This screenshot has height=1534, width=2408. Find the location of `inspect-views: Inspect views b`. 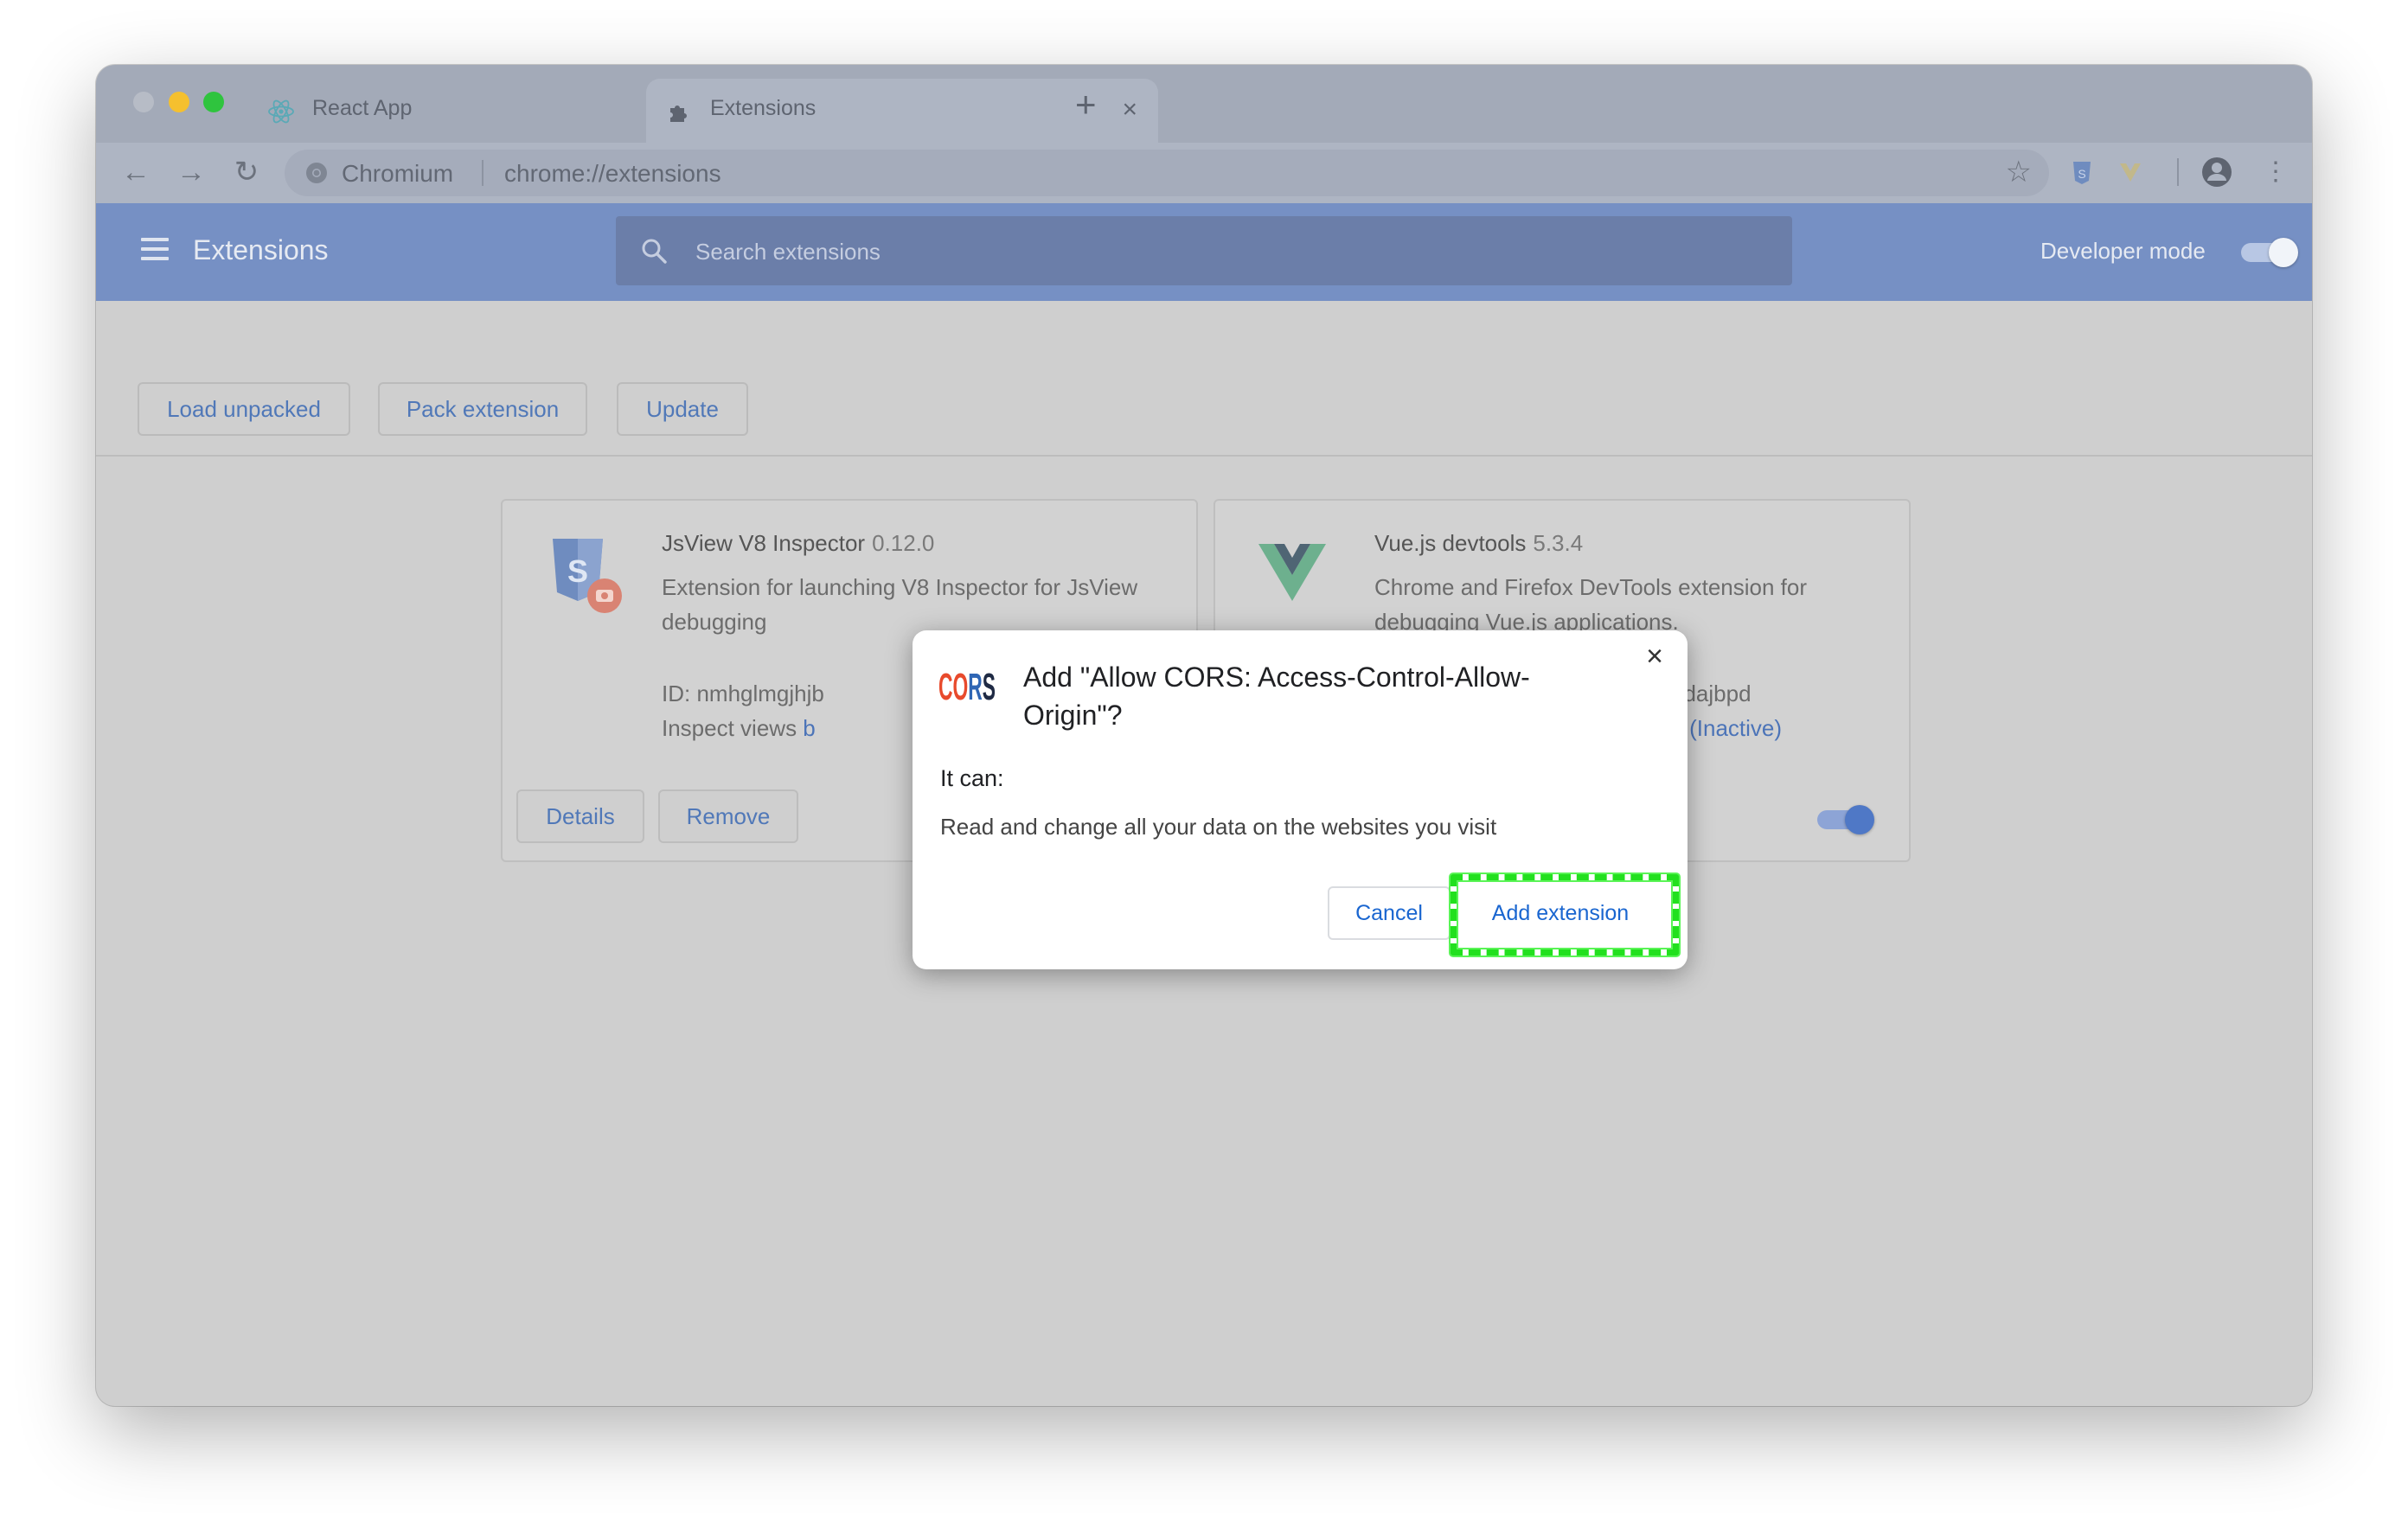

inspect-views: Inspect views b is located at coordinates (739, 728).